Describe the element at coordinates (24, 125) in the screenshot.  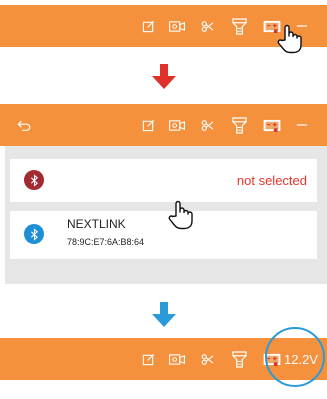
I see `back-icon` at that location.